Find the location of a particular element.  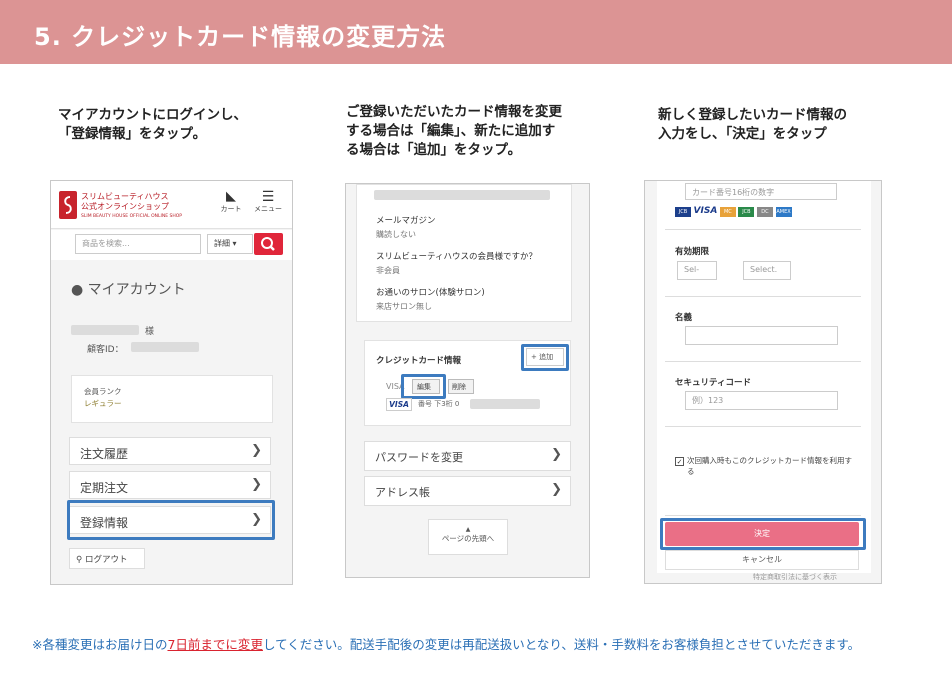

expiry-year-select: Select. is located at coordinates (767, 270).